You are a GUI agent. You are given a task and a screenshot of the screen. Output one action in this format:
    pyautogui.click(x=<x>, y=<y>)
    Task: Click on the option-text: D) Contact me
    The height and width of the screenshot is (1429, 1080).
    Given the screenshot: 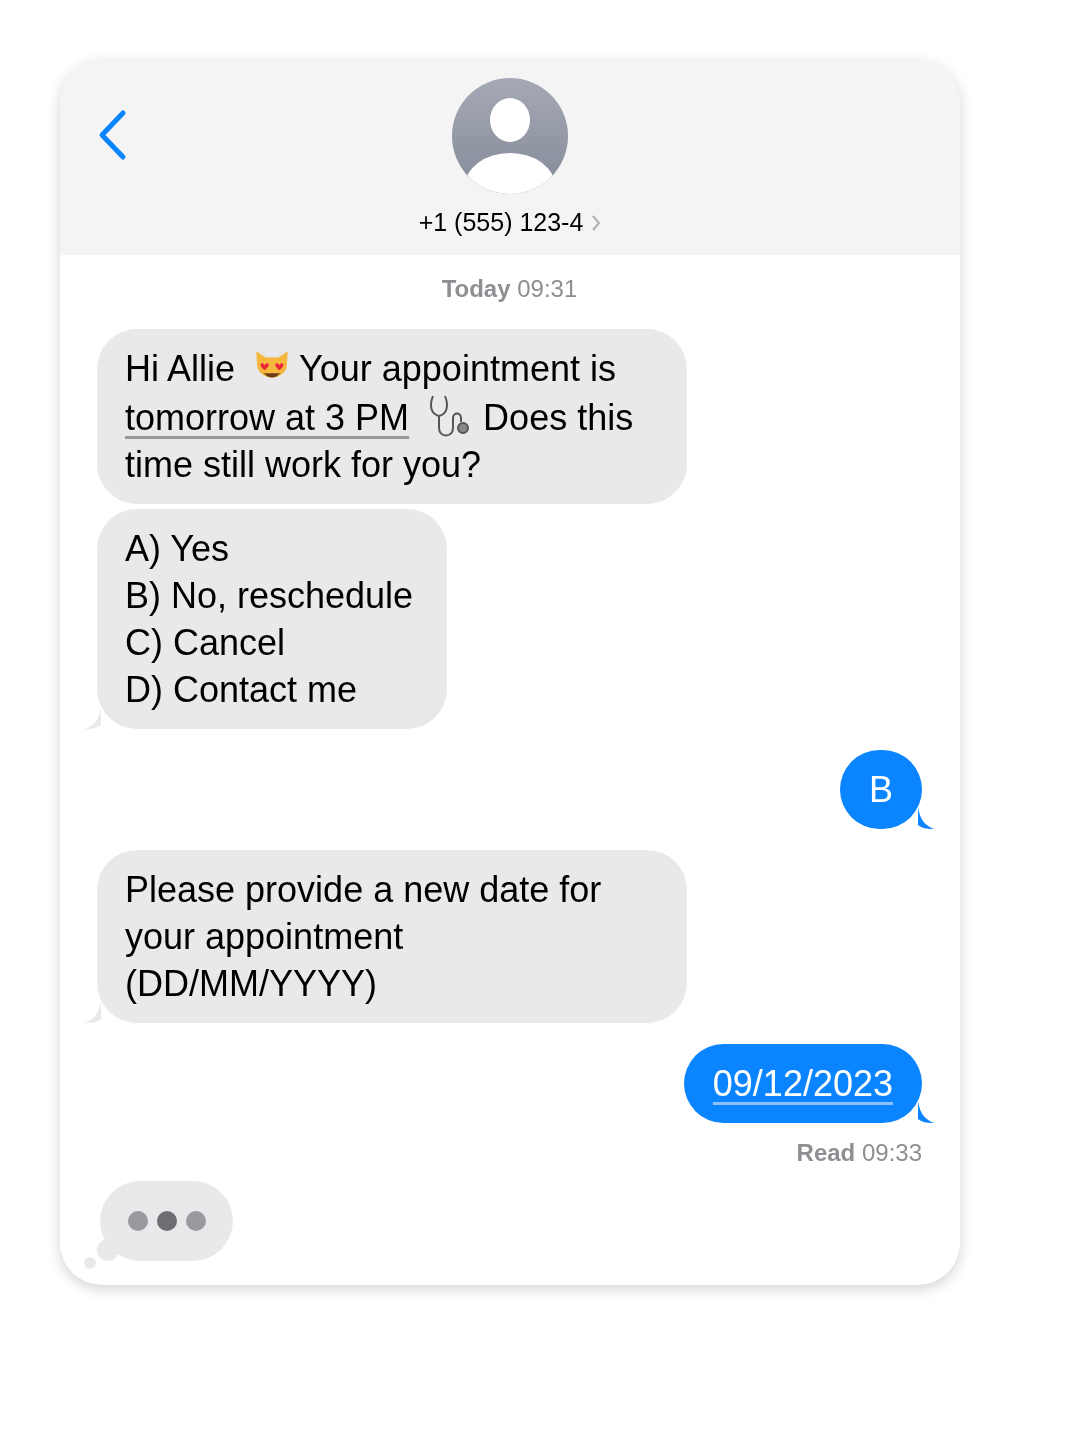 What is the action you would take?
    pyautogui.click(x=242, y=690)
    